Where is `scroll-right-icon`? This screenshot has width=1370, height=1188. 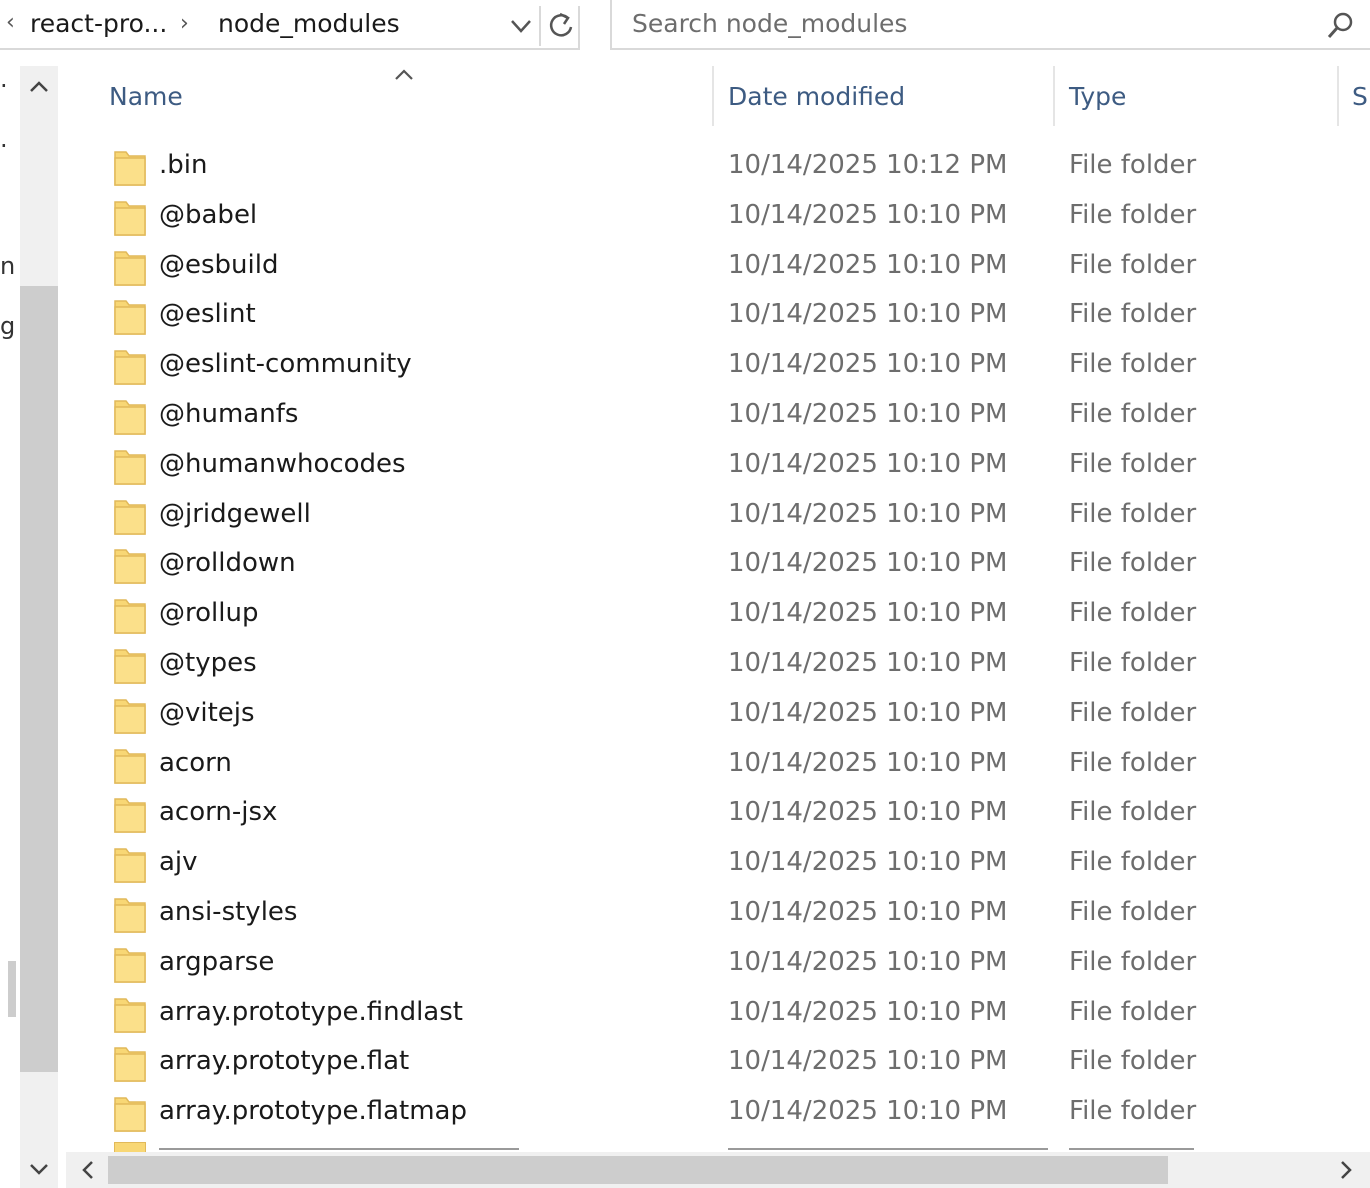 scroll-right-icon is located at coordinates (1346, 1170).